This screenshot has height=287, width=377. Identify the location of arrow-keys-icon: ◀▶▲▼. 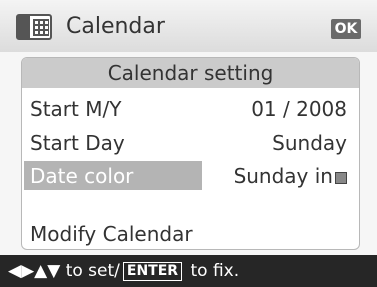
(34, 271).